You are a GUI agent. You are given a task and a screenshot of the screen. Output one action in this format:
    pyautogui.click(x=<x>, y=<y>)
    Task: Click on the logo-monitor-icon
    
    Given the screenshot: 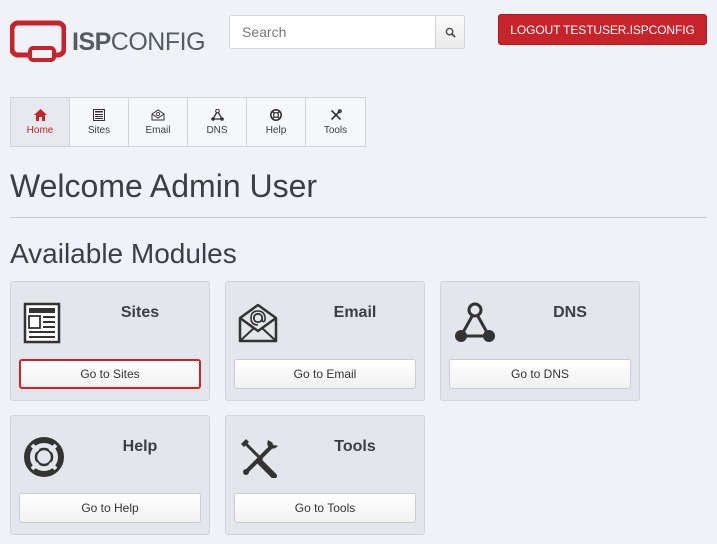 What is the action you would take?
    pyautogui.click(x=38, y=41)
    